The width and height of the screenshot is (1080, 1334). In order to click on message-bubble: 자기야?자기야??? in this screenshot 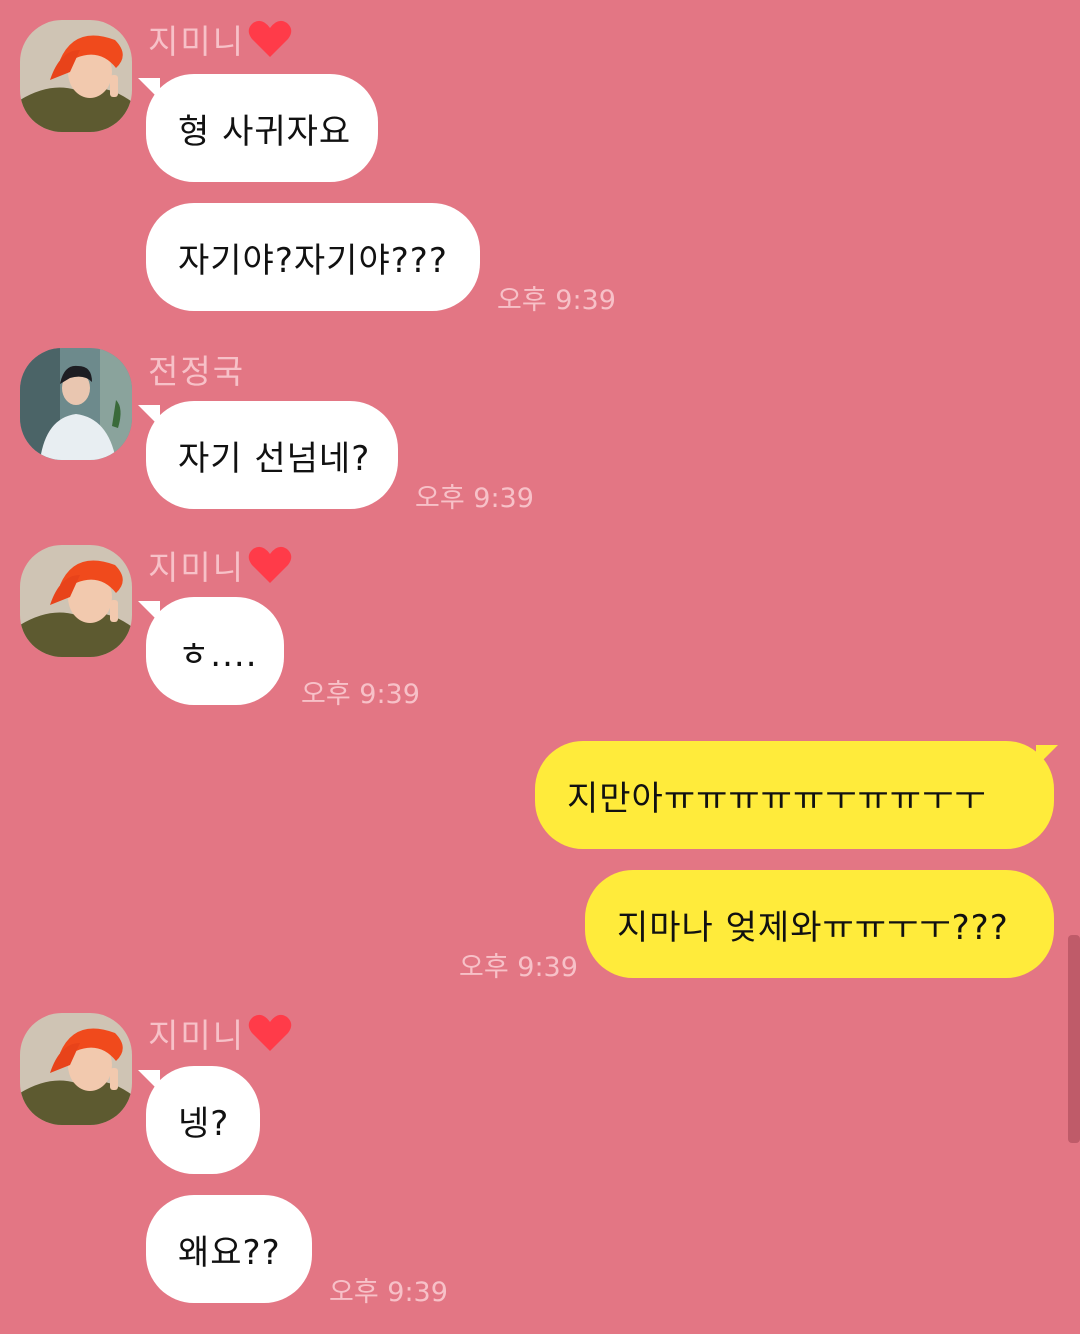, I will do `click(313, 257)`.